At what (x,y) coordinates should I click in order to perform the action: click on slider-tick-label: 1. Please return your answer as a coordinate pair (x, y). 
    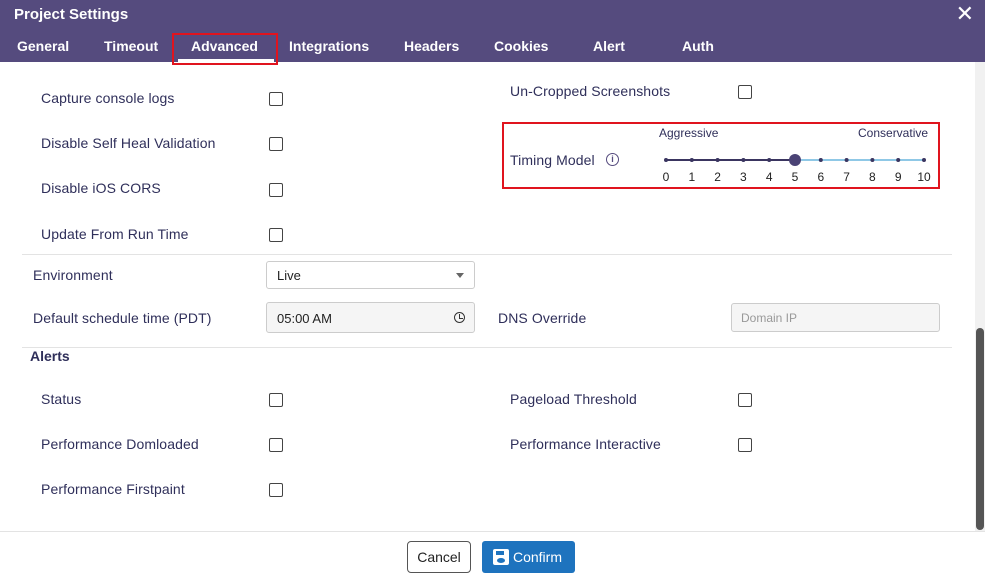
    Looking at the image, I should click on (692, 177).